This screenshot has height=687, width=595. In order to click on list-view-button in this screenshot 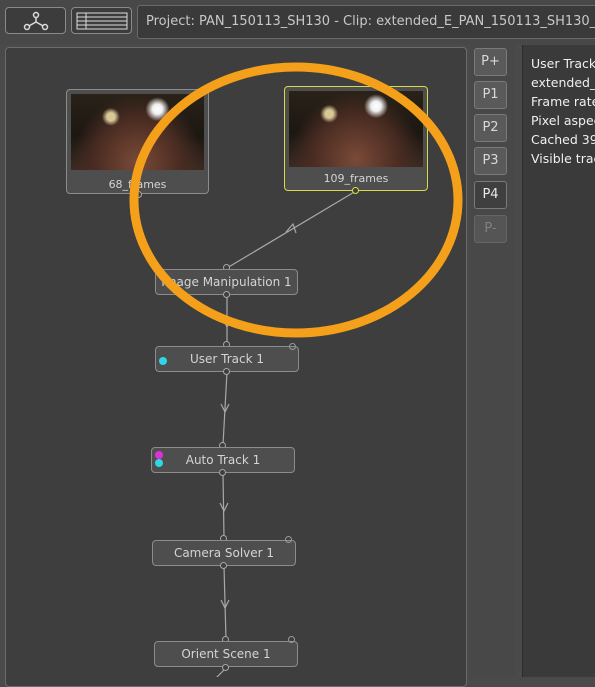, I will do `click(101, 20)`.